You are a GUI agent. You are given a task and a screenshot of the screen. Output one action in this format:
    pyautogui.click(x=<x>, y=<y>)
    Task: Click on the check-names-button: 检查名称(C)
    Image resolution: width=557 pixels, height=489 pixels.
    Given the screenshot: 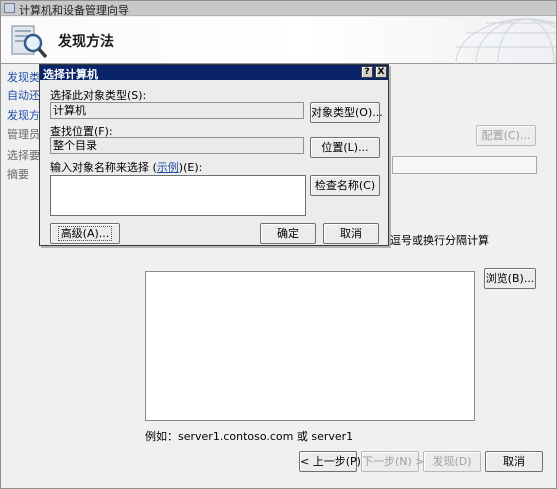 What is the action you would take?
    pyautogui.click(x=345, y=185)
    